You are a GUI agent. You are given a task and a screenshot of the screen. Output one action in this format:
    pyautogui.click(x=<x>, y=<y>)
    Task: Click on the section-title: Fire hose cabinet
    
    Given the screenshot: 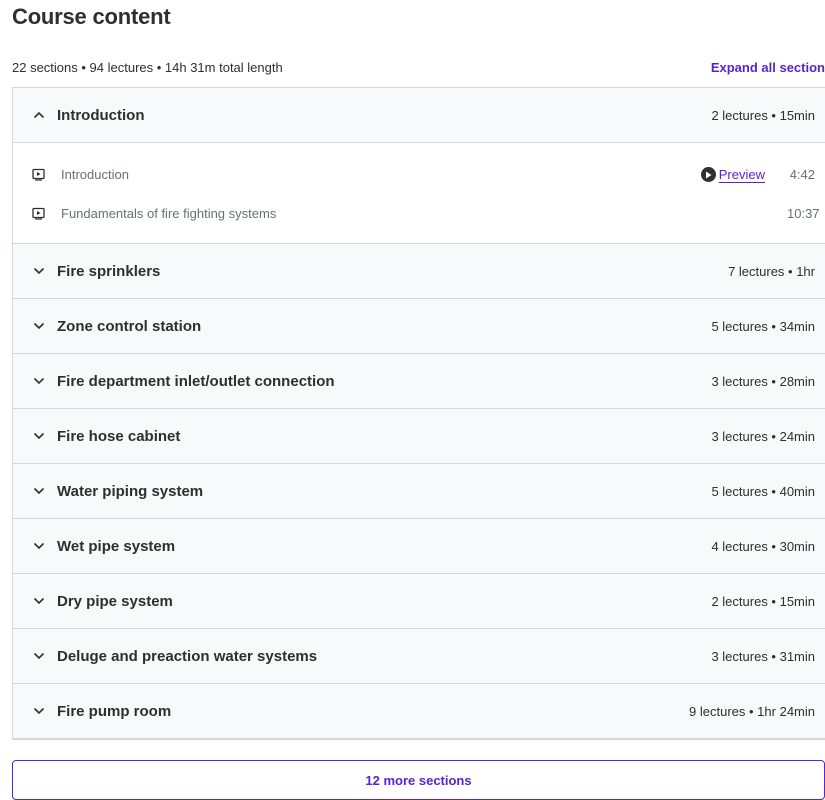 What is the action you would take?
    pyautogui.click(x=119, y=436)
    